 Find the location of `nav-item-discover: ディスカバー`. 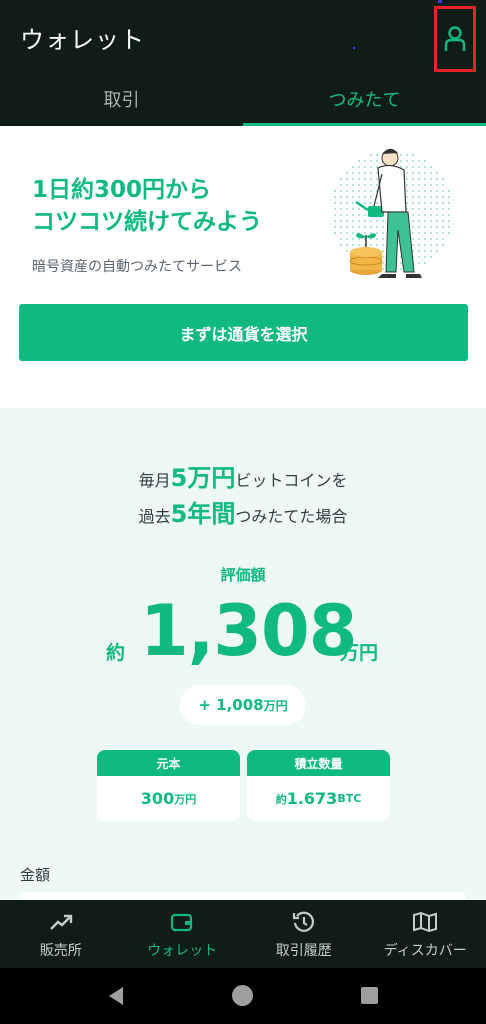

nav-item-discover: ディスカバー is located at coordinates (425, 934).